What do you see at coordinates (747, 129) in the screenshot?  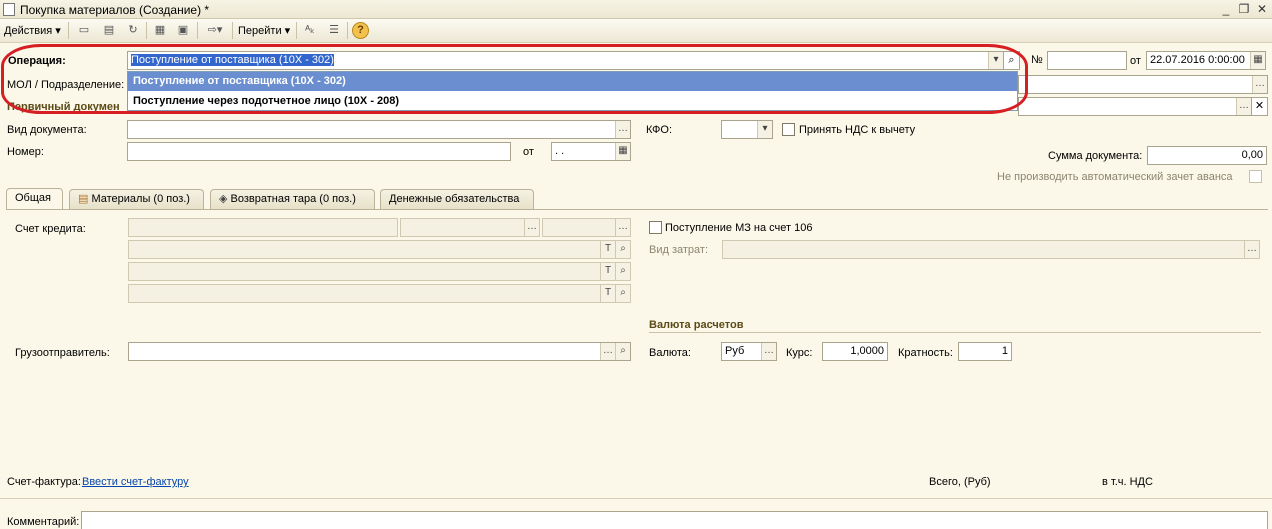 I see `kfo-select: ▾` at bounding box center [747, 129].